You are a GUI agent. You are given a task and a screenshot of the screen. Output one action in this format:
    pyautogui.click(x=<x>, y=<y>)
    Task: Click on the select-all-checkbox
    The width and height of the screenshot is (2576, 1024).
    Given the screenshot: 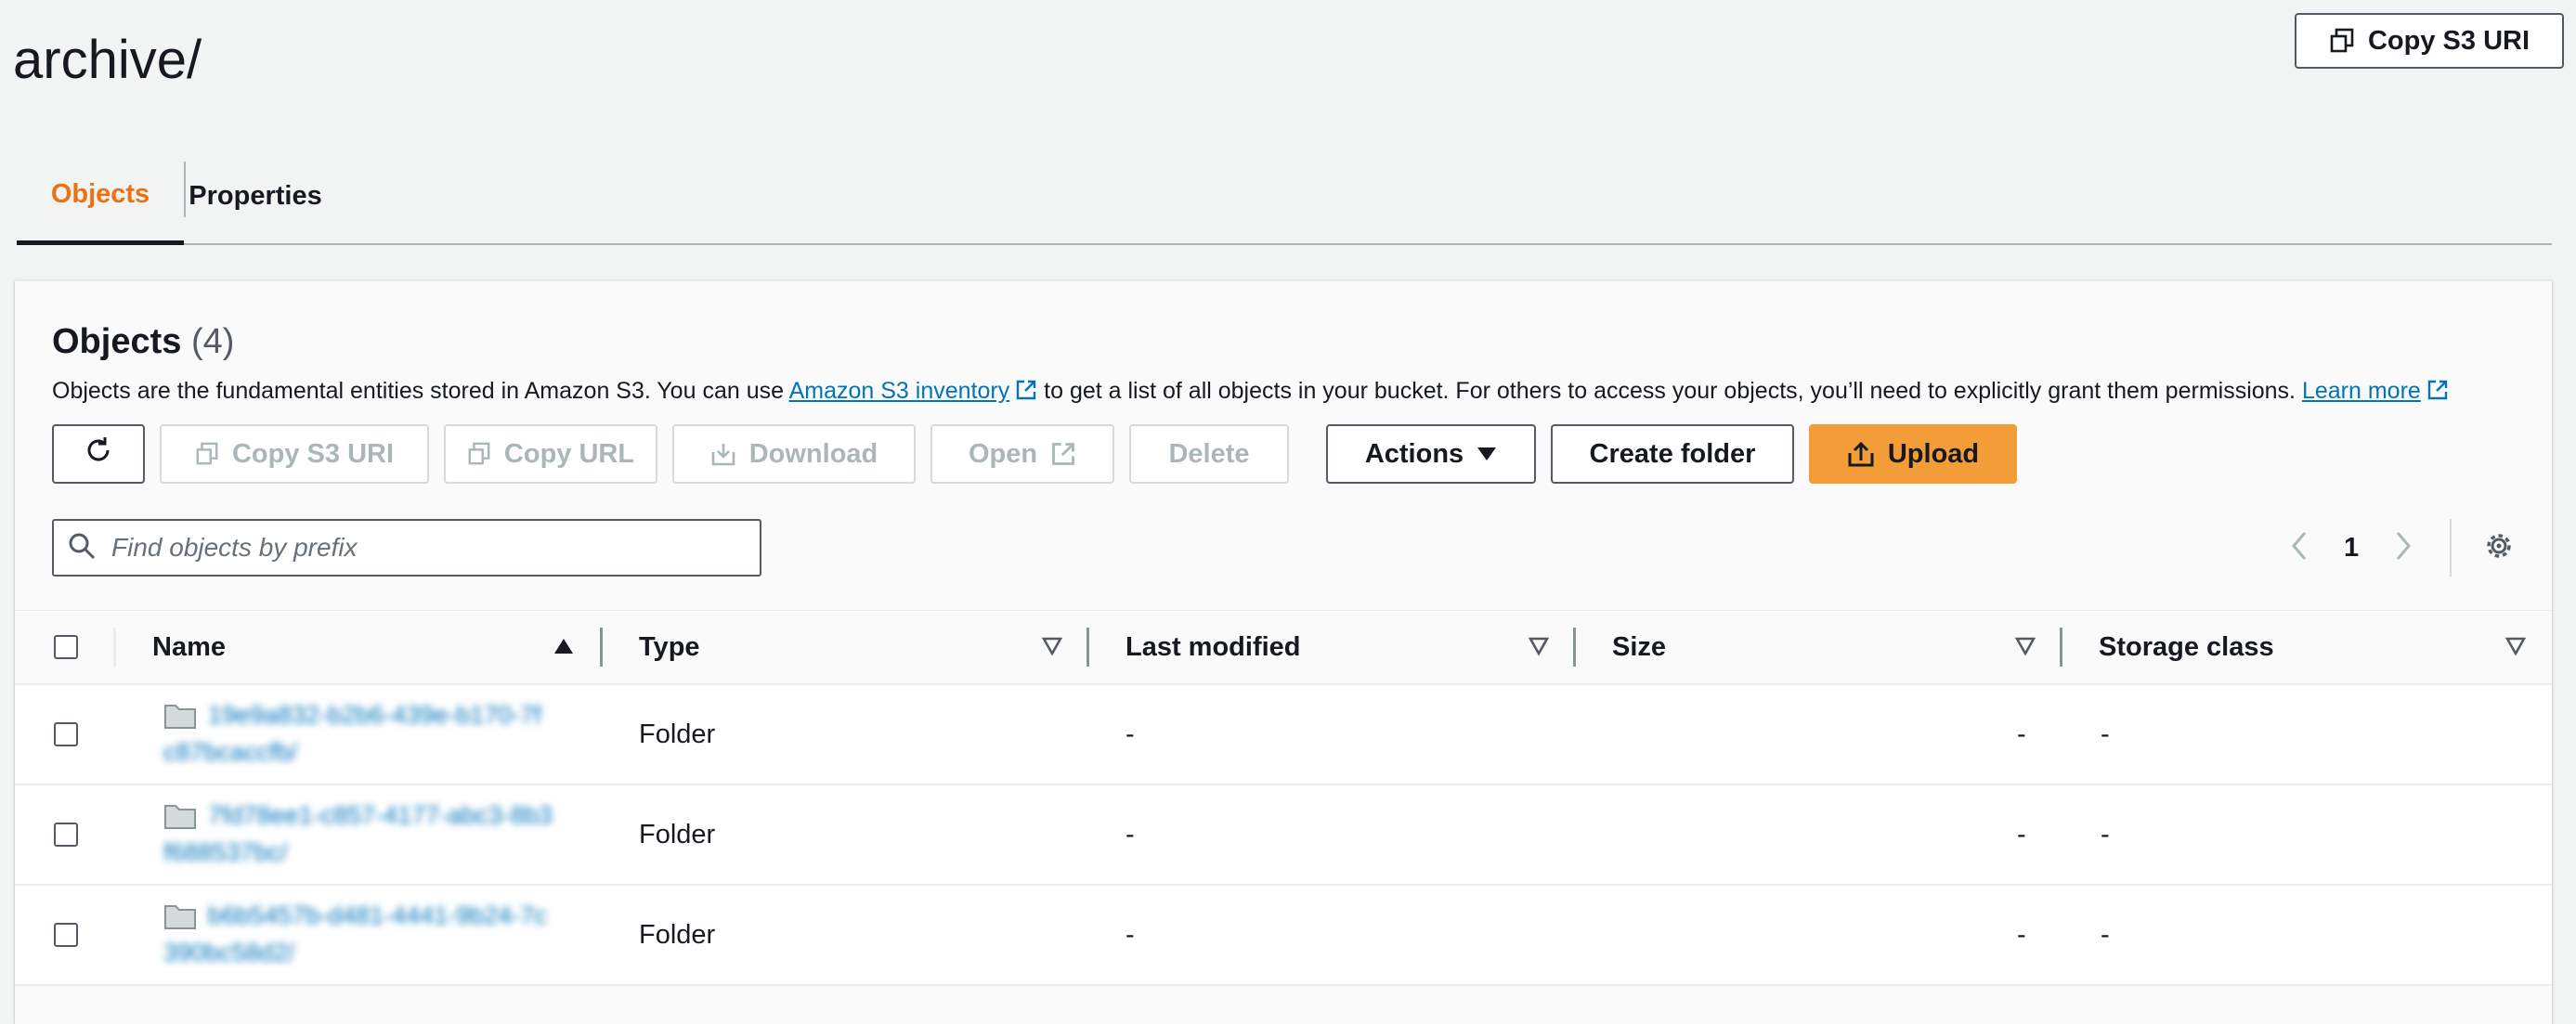 What is the action you would take?
    pyautogui.click(x=66, y=647)
    